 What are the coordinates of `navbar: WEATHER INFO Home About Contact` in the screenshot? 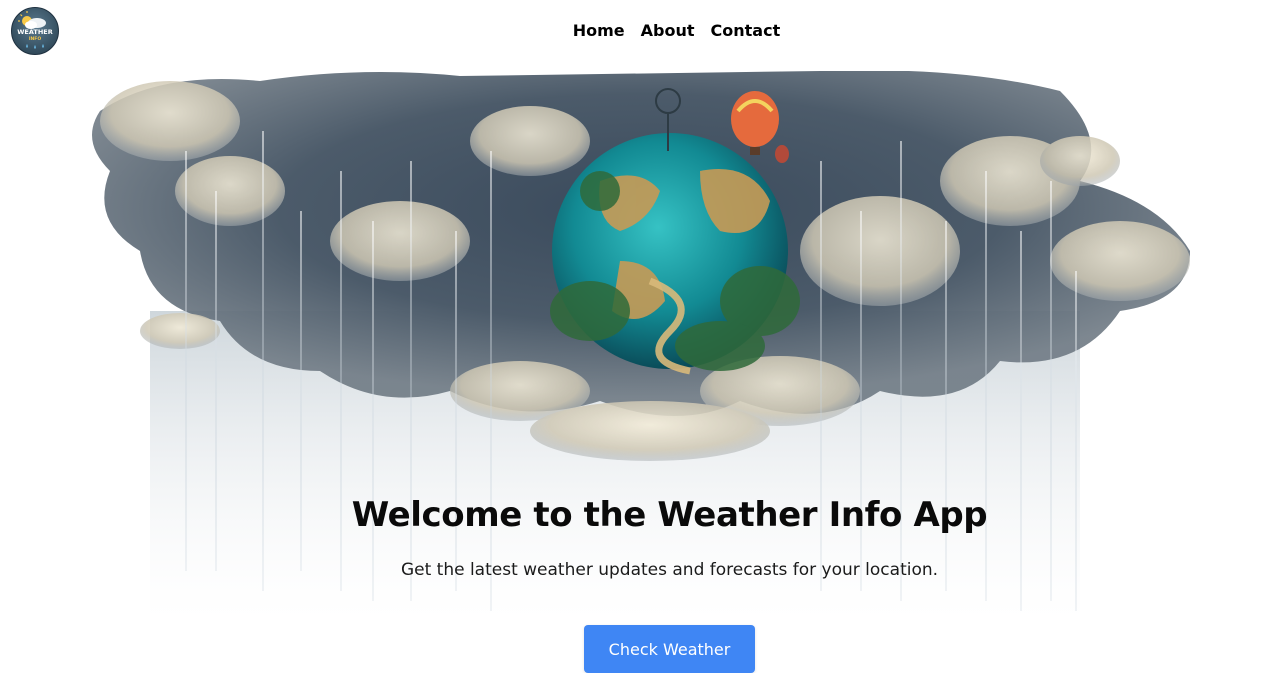 It's located at (635, 32).